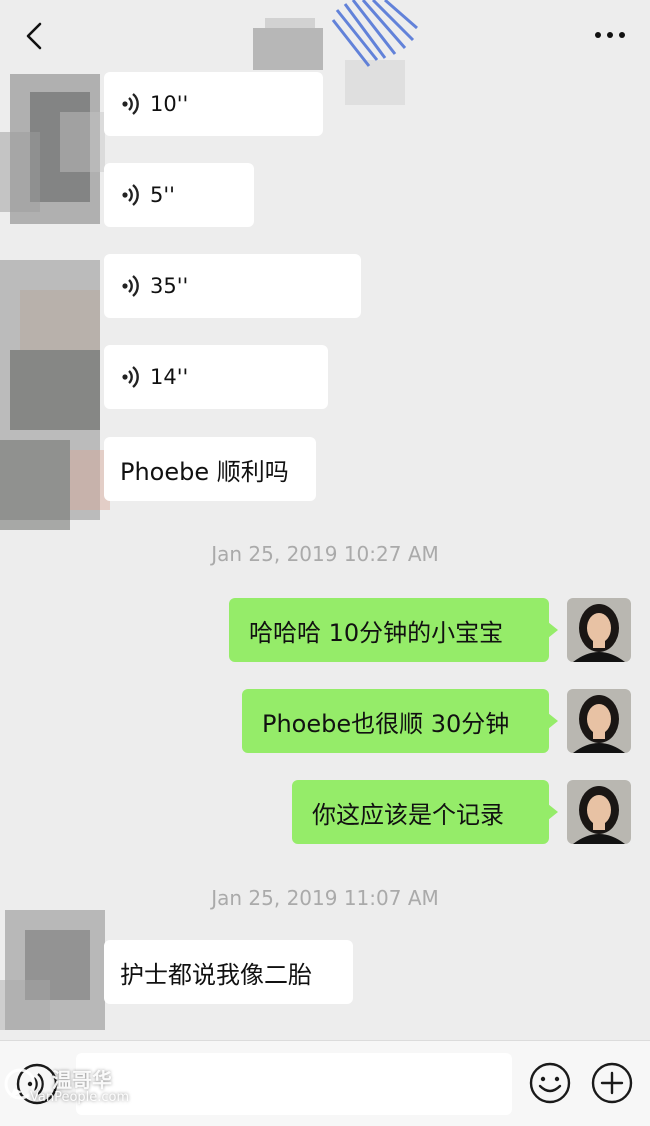  I want to click on more-horizontal-icon, so click(610, 35).